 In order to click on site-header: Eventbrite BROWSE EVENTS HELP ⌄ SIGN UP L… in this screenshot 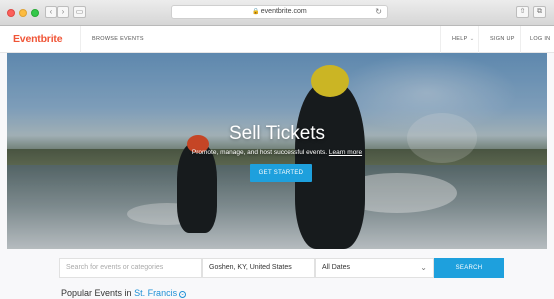, I will do `click(277, 39)`.